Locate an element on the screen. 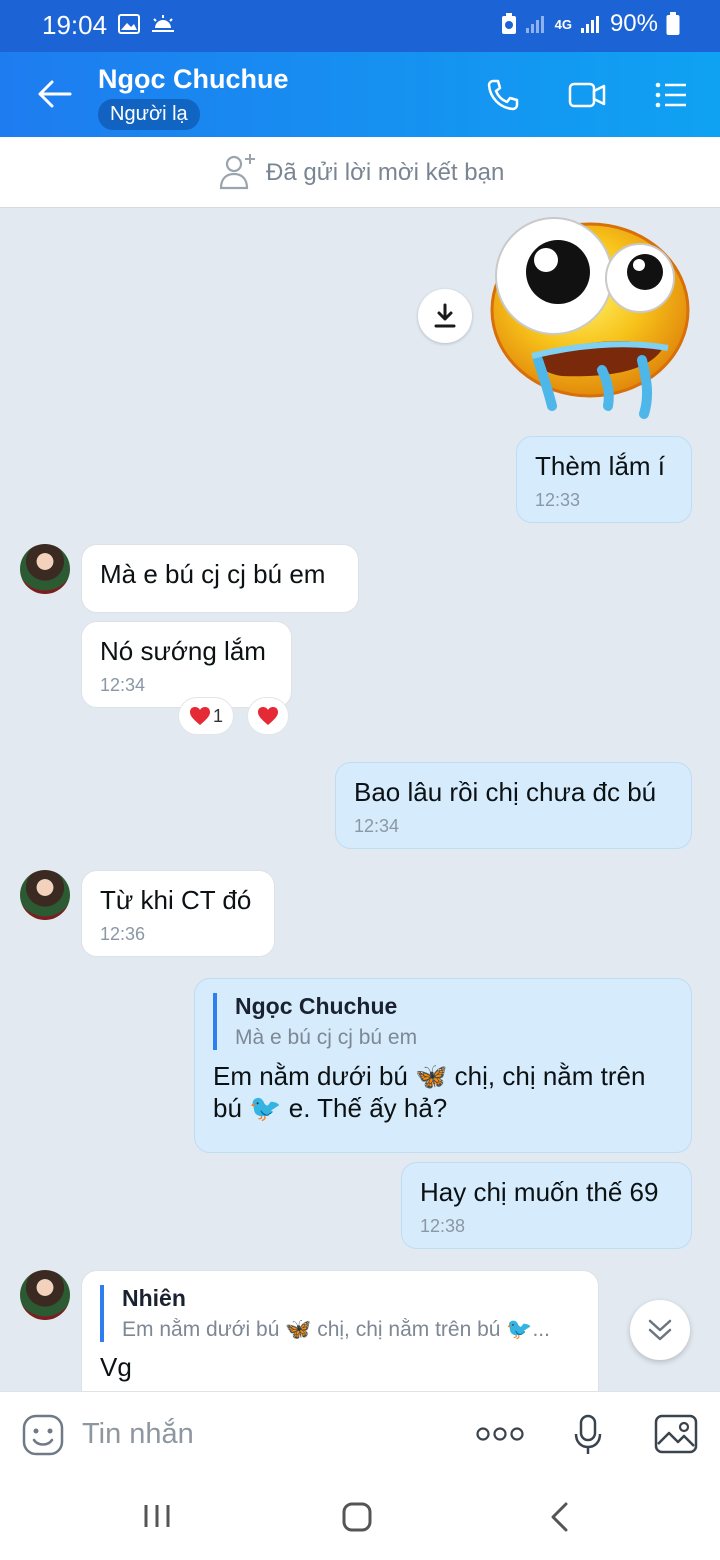 This screenshot has width=720, height=1560. download-sticker-button is located at coordinates (445, 316).